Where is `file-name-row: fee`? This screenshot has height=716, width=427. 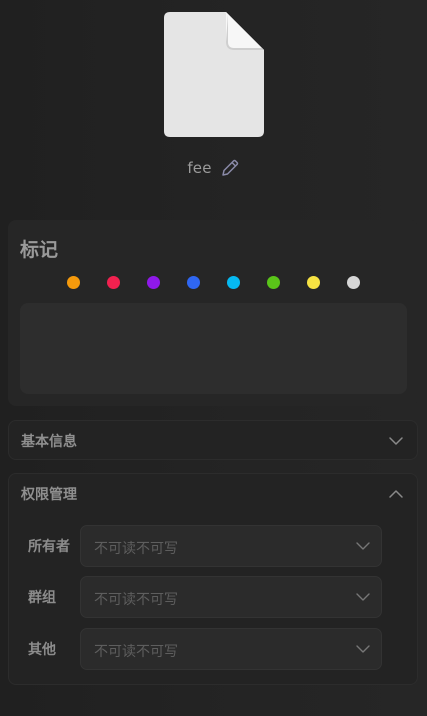 file-name-row: fee is located at coordinates (213, 168).